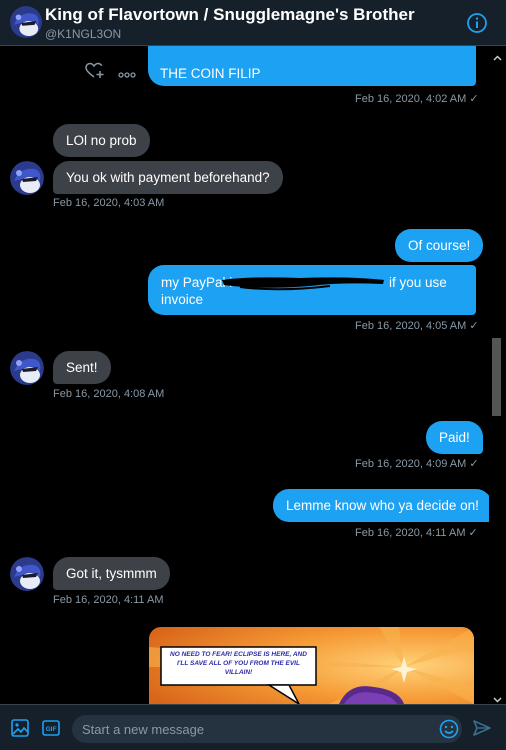 Image resolution: width=506 pixels, height=750 pixels. I want to click on more-icon, so click(127, 72).